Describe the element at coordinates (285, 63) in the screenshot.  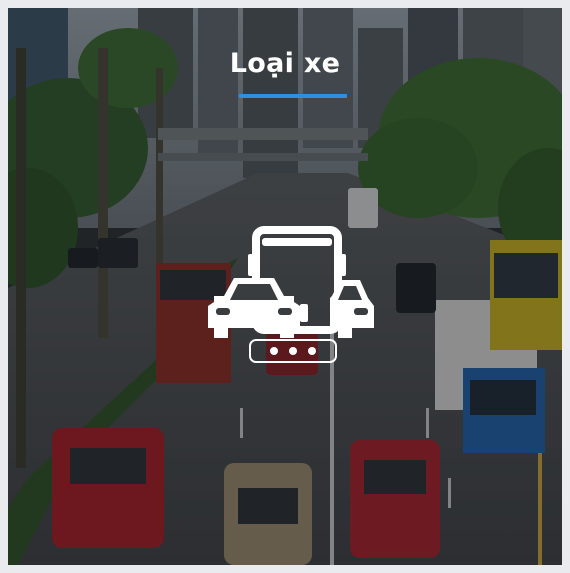
I see `card-title: Loại xe` at that location.